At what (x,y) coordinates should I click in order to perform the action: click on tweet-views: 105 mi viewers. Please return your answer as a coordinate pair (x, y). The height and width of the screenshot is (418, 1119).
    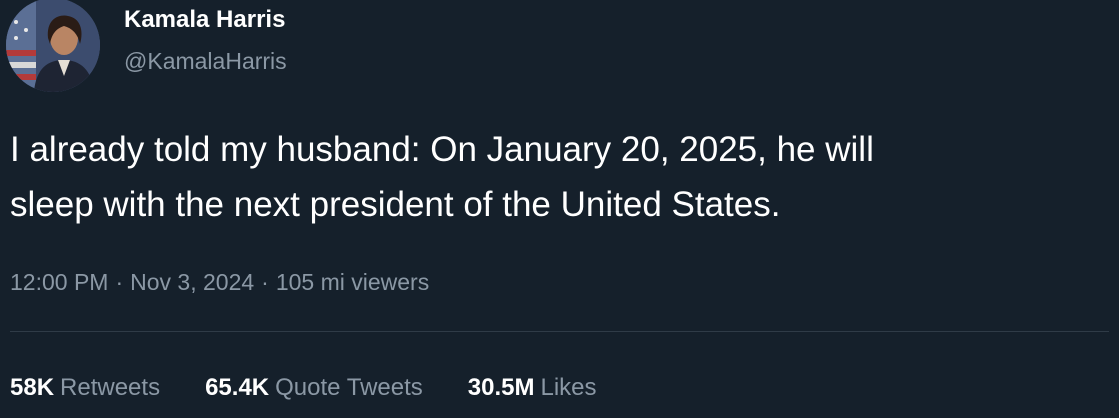
    Looking at the image, I should click on (352, 282).